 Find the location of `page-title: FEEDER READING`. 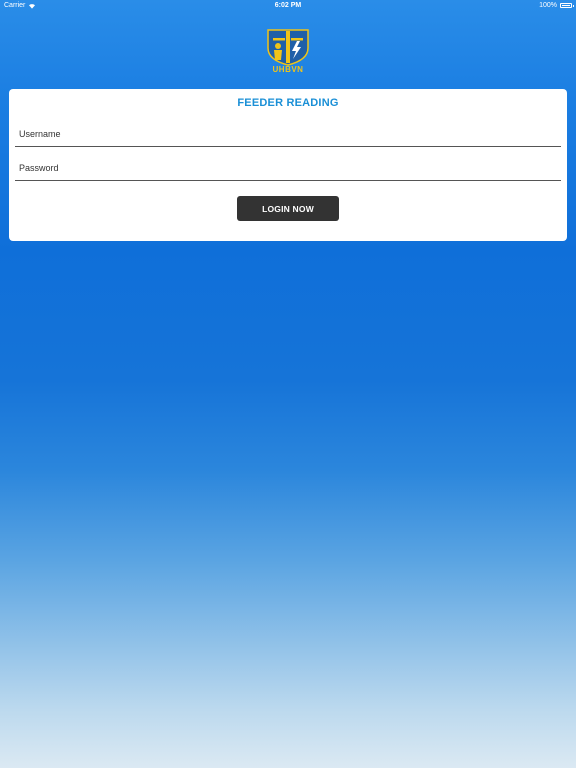

page-title: FEEDER READING is located at coordinates (288, 103).